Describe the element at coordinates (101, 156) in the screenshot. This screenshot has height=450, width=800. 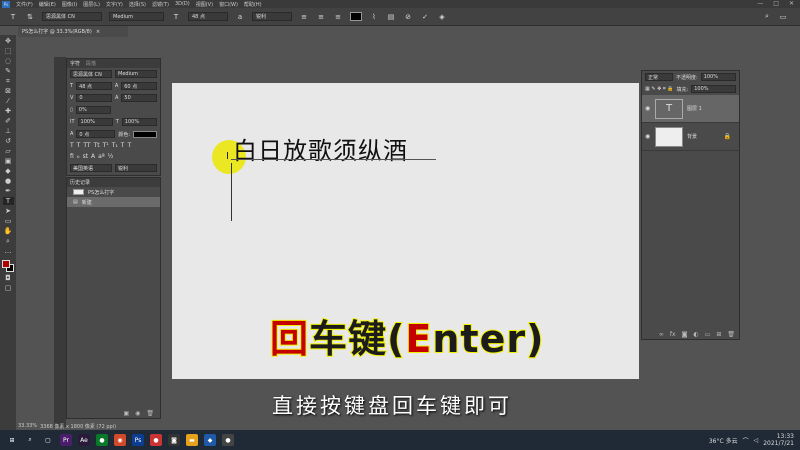
I see `ordinal-button: aª` at that location.